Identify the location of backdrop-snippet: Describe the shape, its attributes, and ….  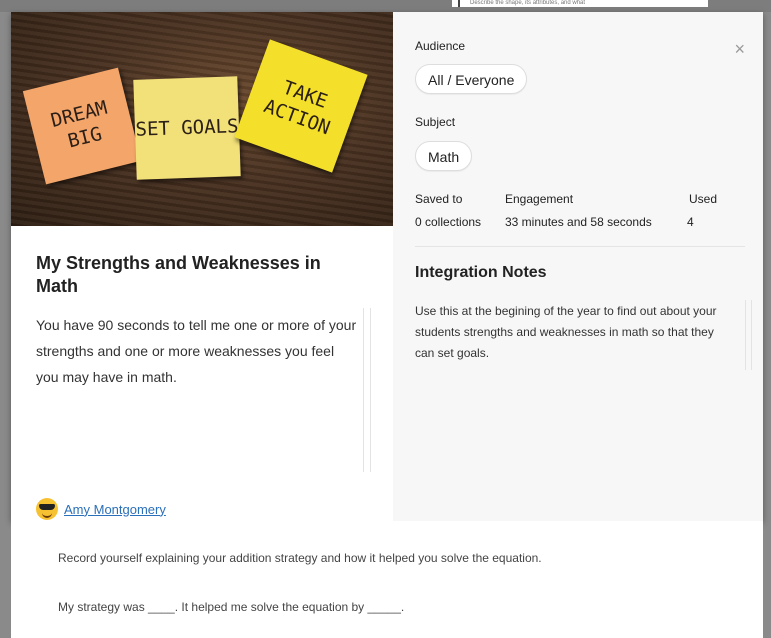
(580, 3).